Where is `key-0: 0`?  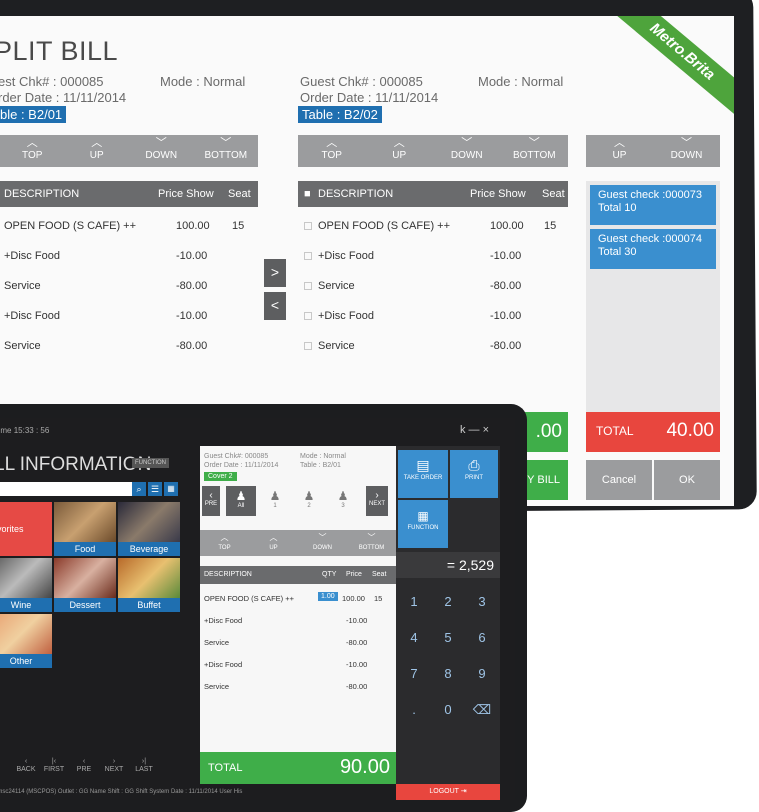
key-0: 0 is located at coordinates (448, 710).